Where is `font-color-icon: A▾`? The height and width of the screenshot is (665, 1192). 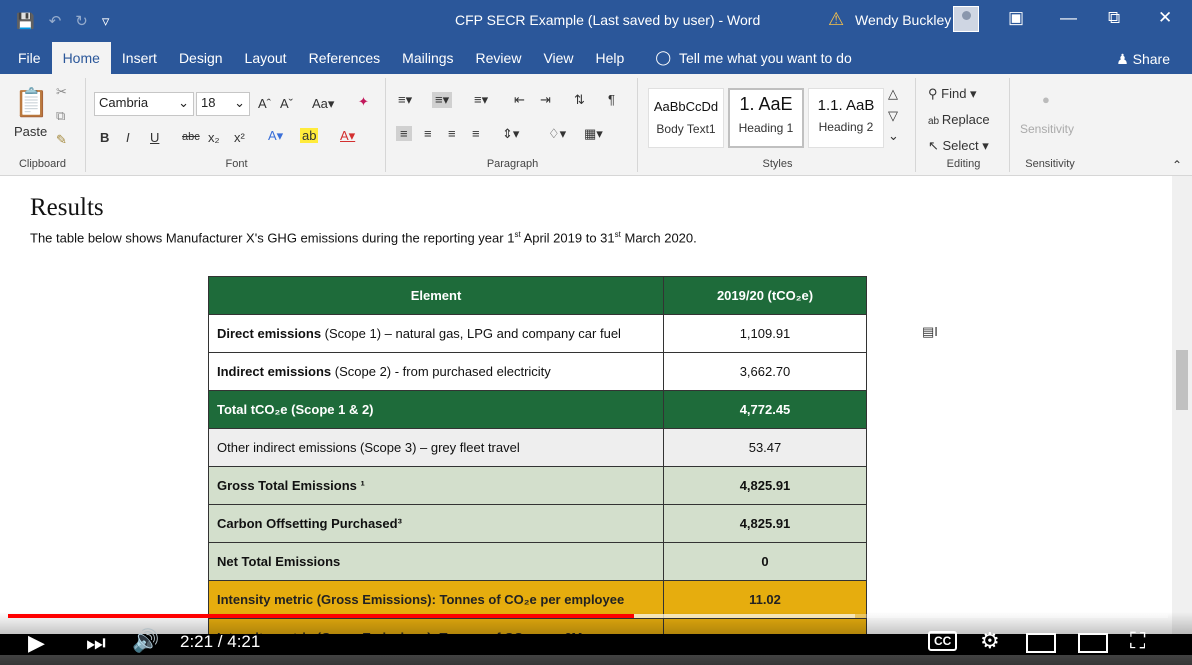
font-color-icon: A▾ is located at coordinates (347, 136).